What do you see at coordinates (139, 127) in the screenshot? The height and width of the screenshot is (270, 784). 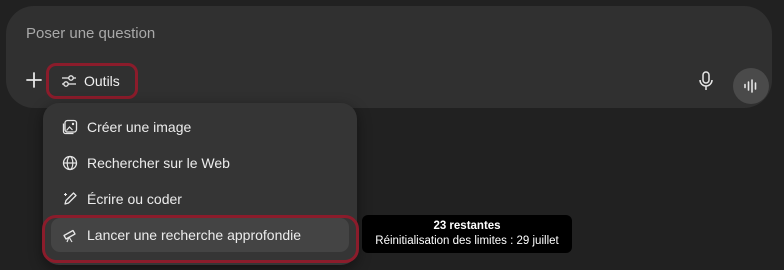 I see `menu-item-label: Créer une image` at bounding box center [139, 127].